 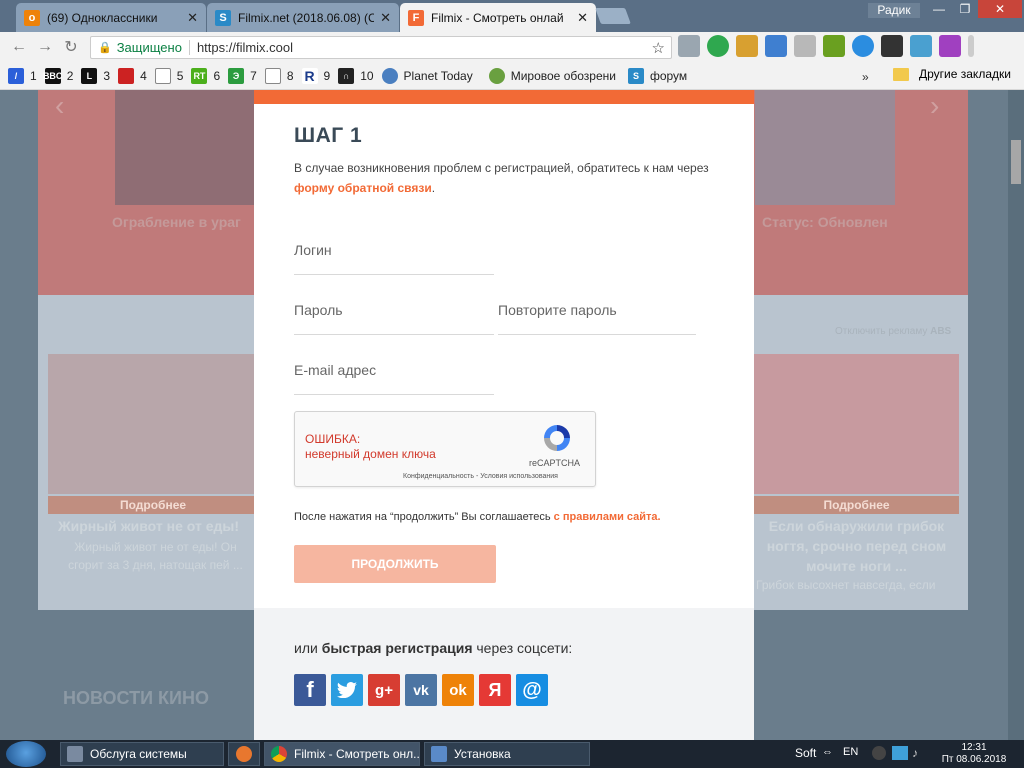 I want to click on taskbar-item: Установка, so click(x=507, y=754).